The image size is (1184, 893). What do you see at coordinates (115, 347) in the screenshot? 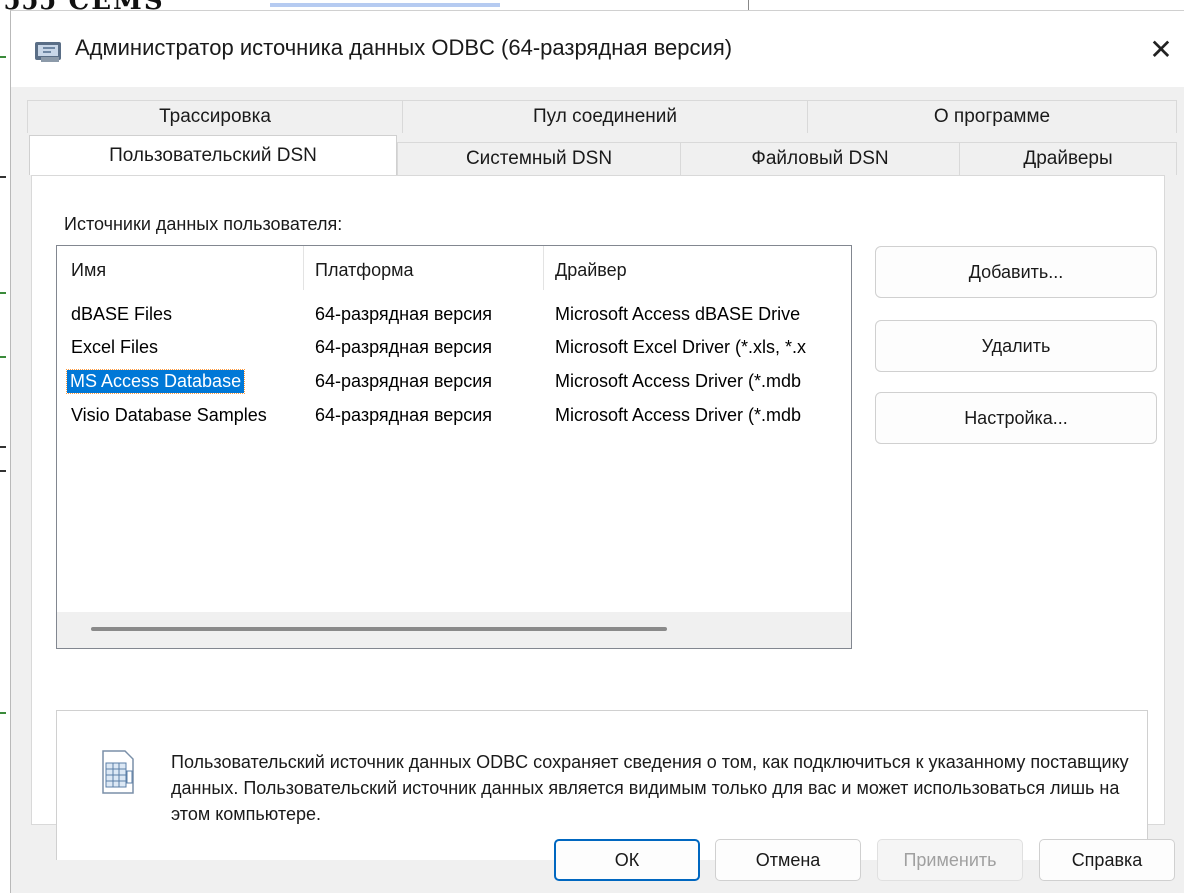
I see `dsn-name: Excel Files` at bounding box center [115, 347].